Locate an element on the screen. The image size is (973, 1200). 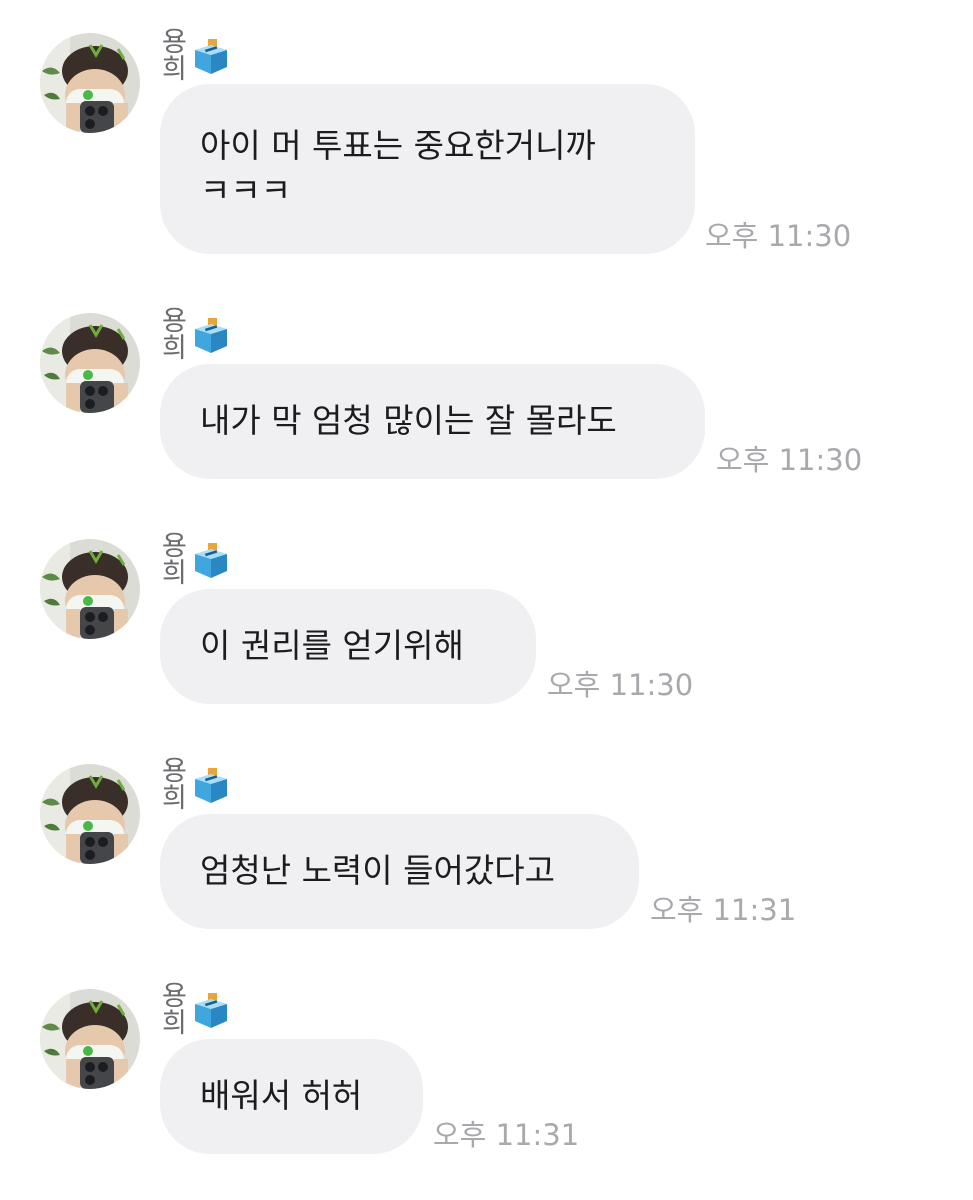
message-text: 내가 막 엄청 많이는 잘 몰라도 is located at coordinates (408, 421).